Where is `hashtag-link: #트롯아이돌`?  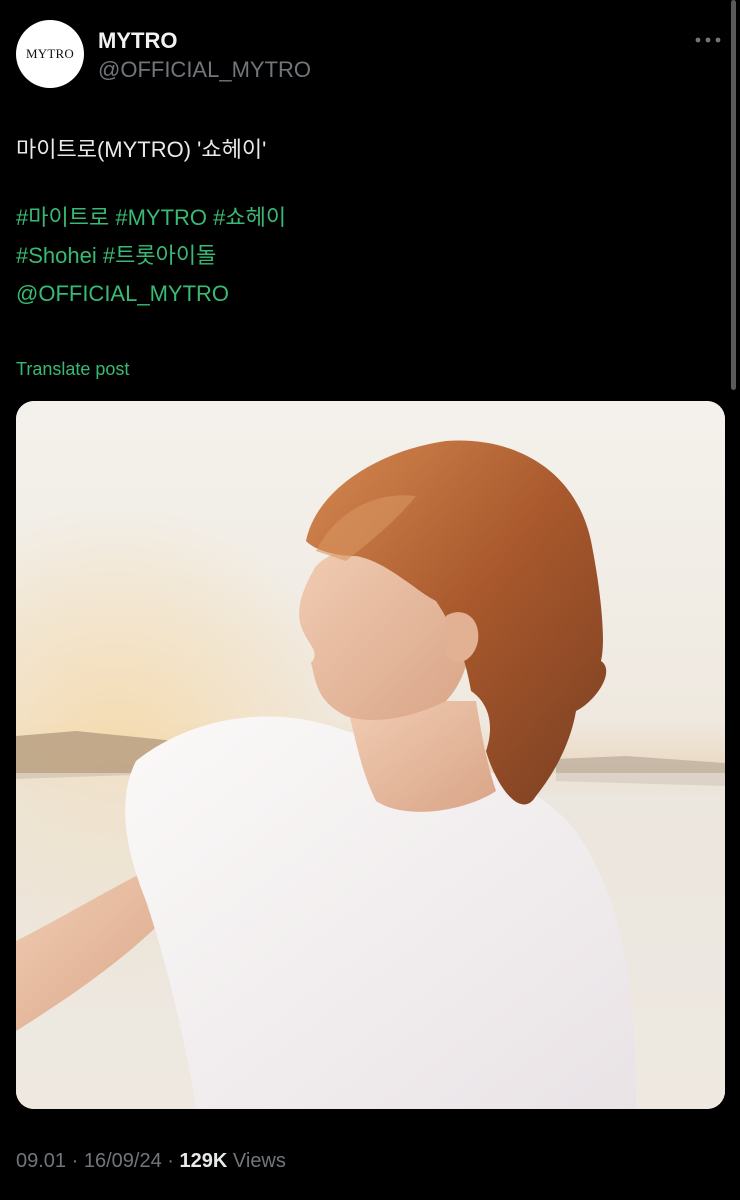
hashtag-link: #트롯아이돌 is located at coordinates (159, 255).